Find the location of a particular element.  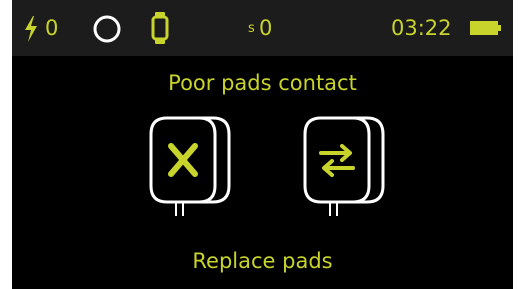

clock-time: 03:22 is located at coordinates (421, 28).